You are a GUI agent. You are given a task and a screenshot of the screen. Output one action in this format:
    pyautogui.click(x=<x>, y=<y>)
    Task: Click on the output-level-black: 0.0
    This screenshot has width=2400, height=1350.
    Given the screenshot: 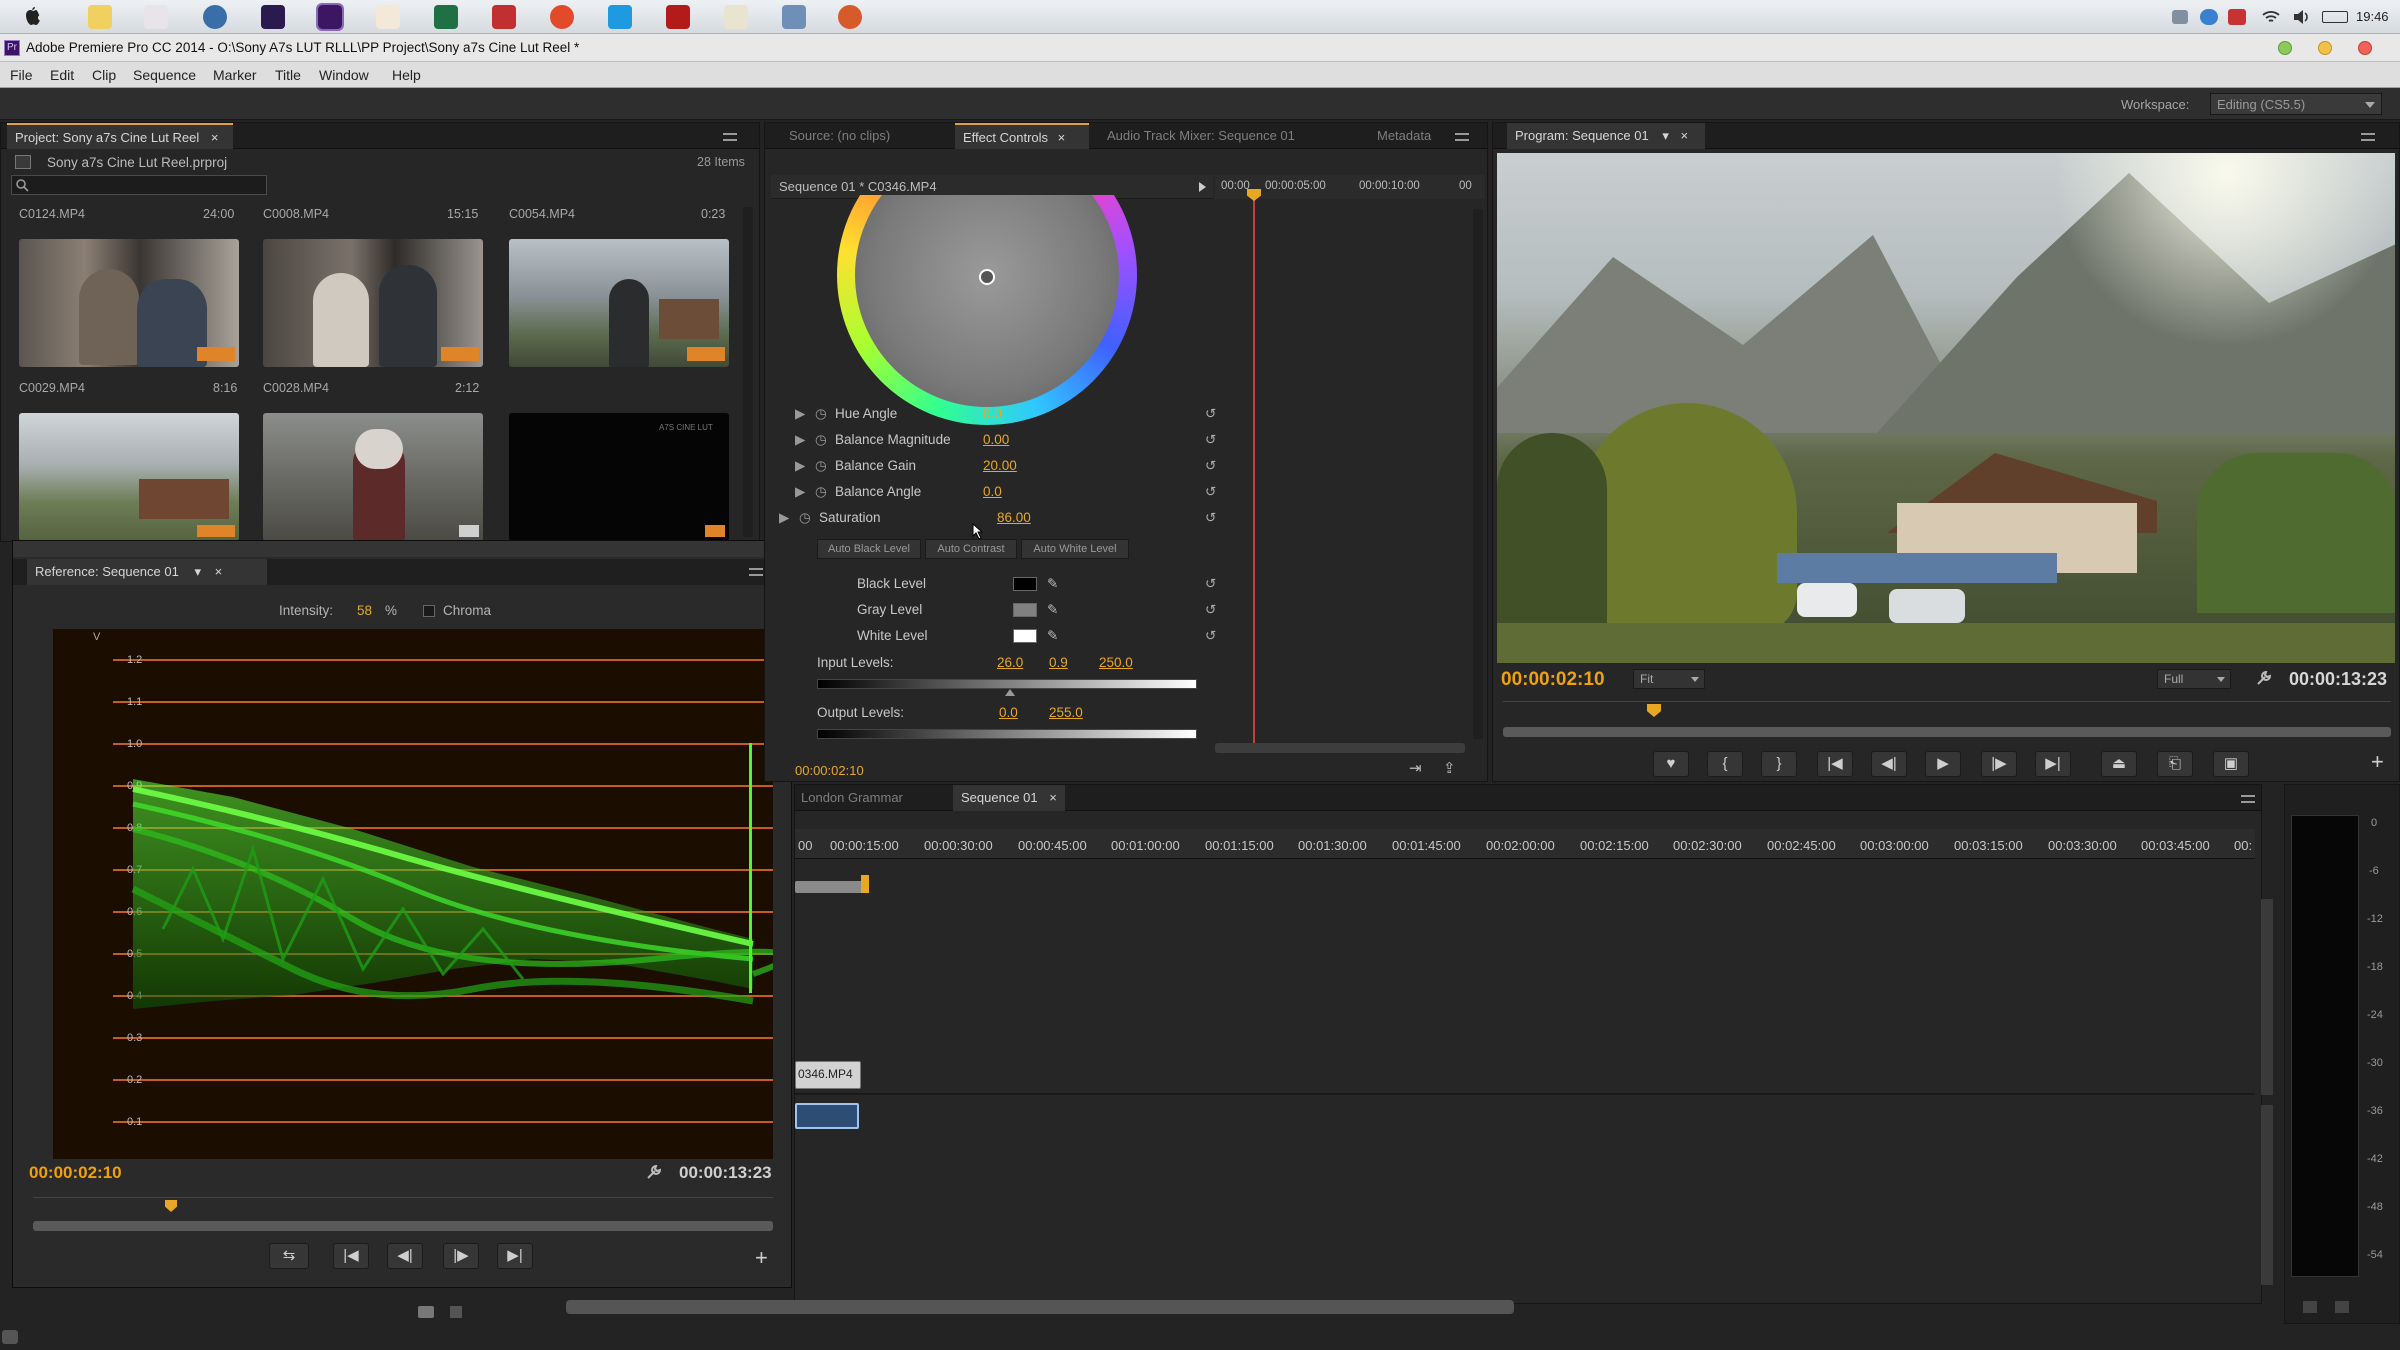 What is the action you would take?
    pyautogui.click(x=1008, y=712)
    